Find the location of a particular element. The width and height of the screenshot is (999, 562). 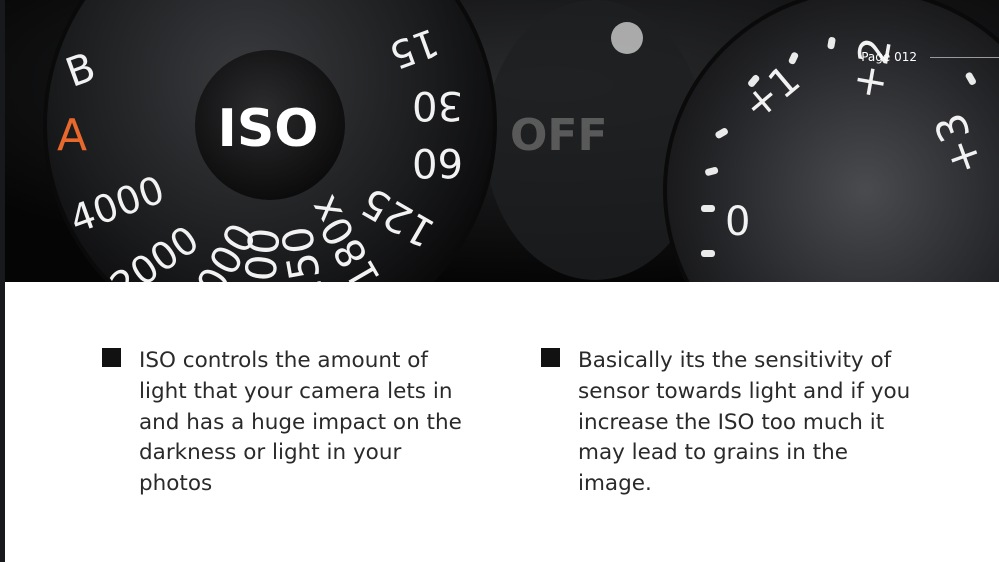

dial-letter-a: A is located at coordinates (72, 135).